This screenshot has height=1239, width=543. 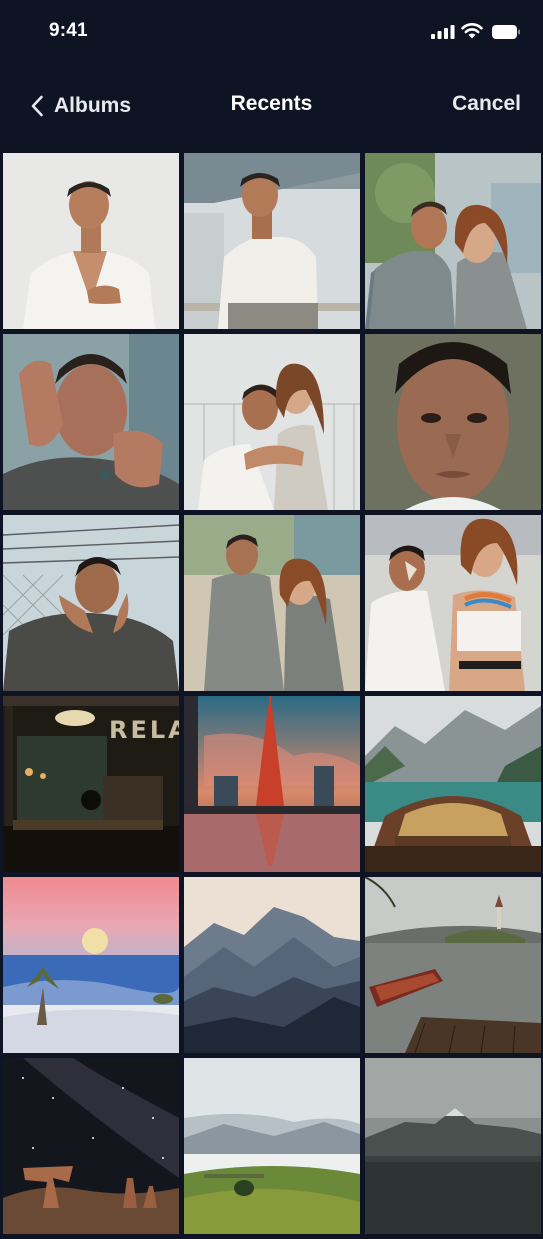 I want to click on photo-thumbnail: RELAX., so click(x=91, y=784).